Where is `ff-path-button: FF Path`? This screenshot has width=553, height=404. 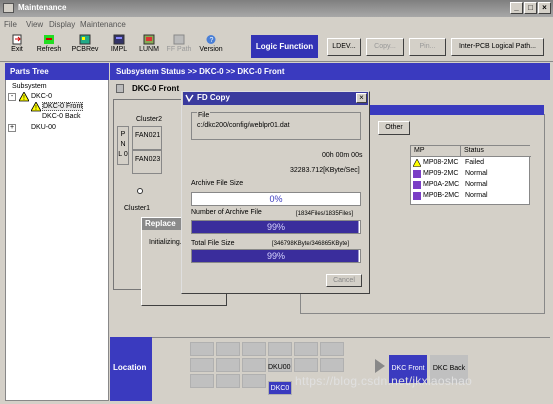 ff-path-button: FF Path is located at coordinates (179, 47).